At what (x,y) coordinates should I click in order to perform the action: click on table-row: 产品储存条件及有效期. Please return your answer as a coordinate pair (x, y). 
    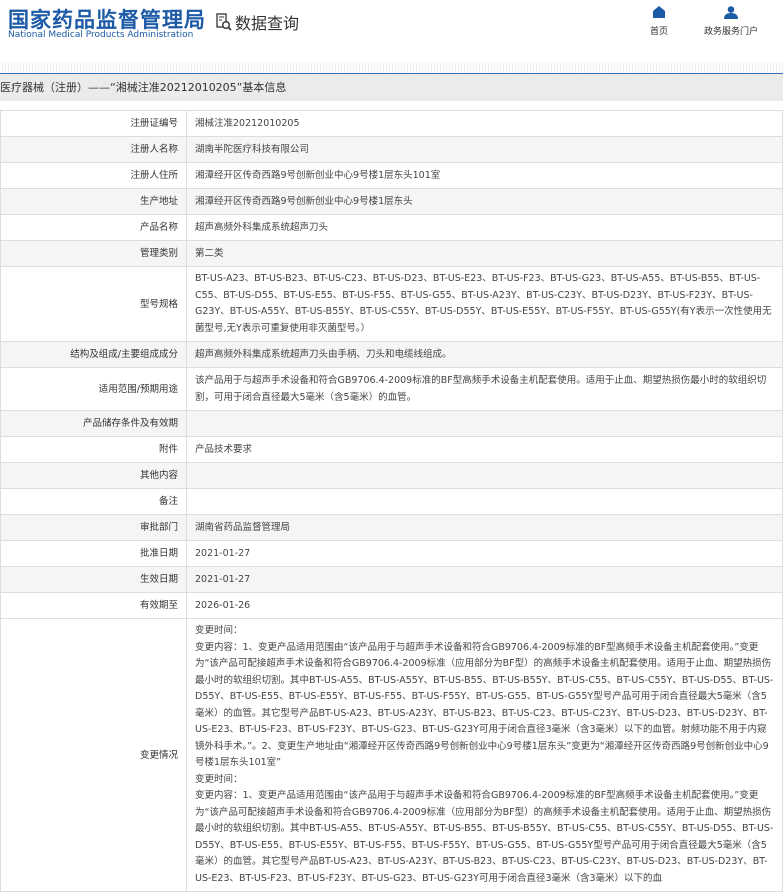
    Looking at the image, I should click on (391, 423).